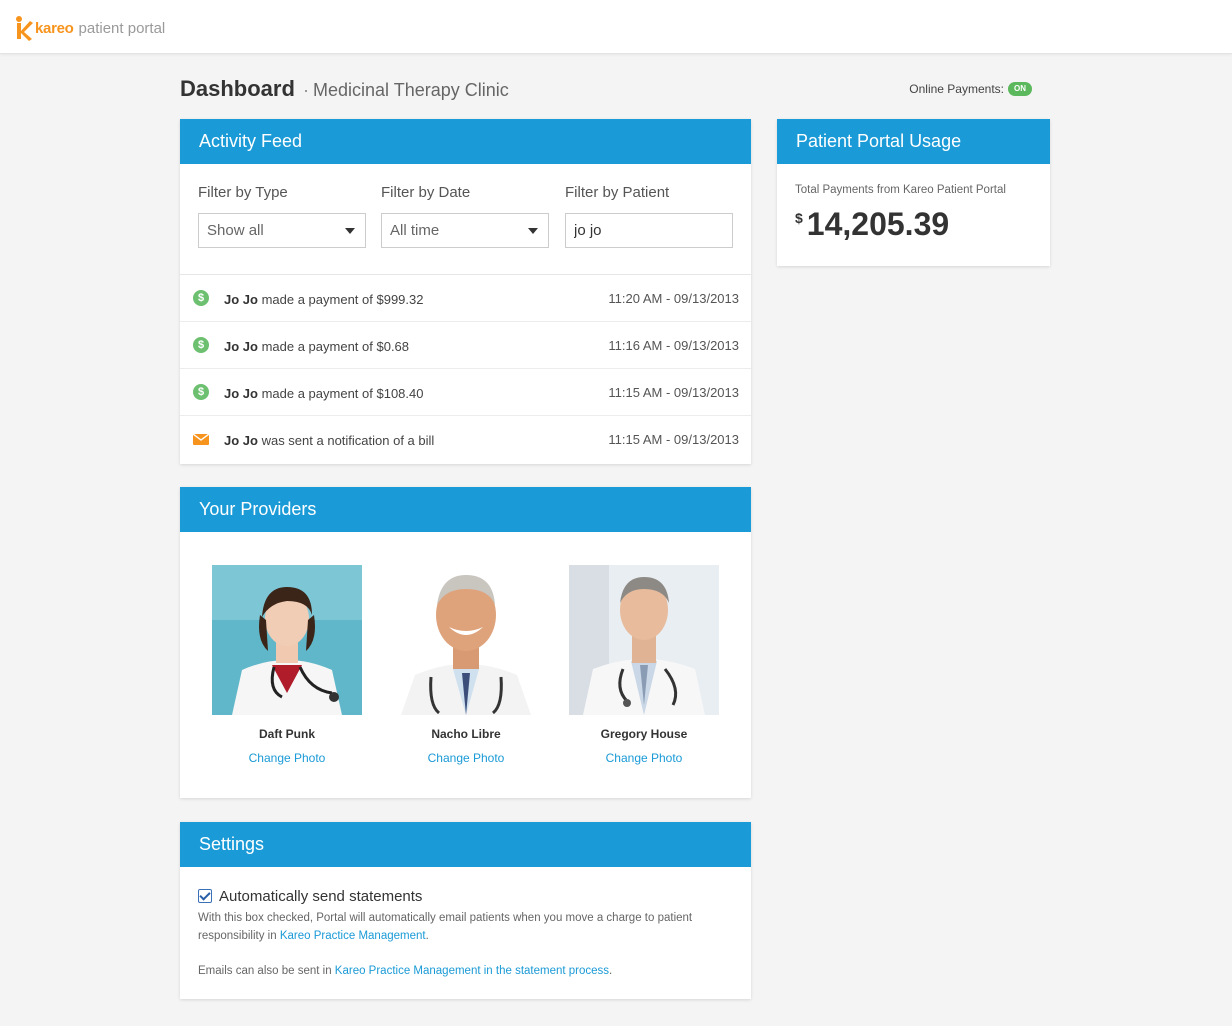 The width and height of the screenshot is (1232, 1026). I want to click on filter-type: Filter by Type Show all, so click(282, 216).